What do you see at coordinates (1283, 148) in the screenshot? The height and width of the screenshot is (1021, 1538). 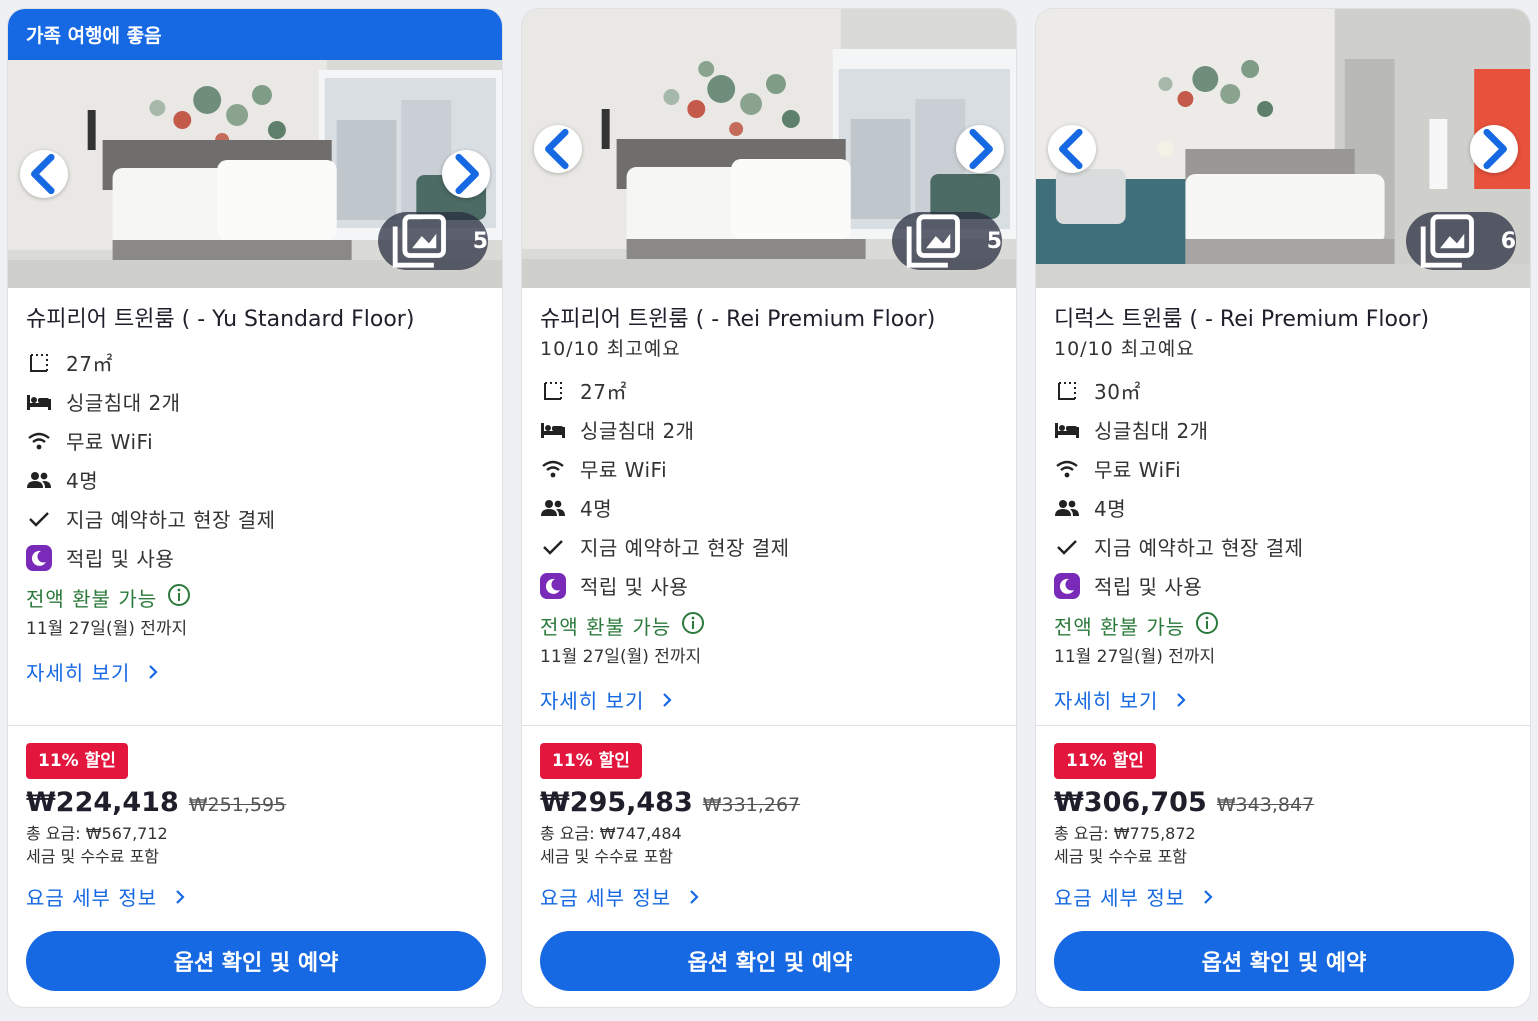 I see `room-photo: 6` at bounding box center [1283, 148].